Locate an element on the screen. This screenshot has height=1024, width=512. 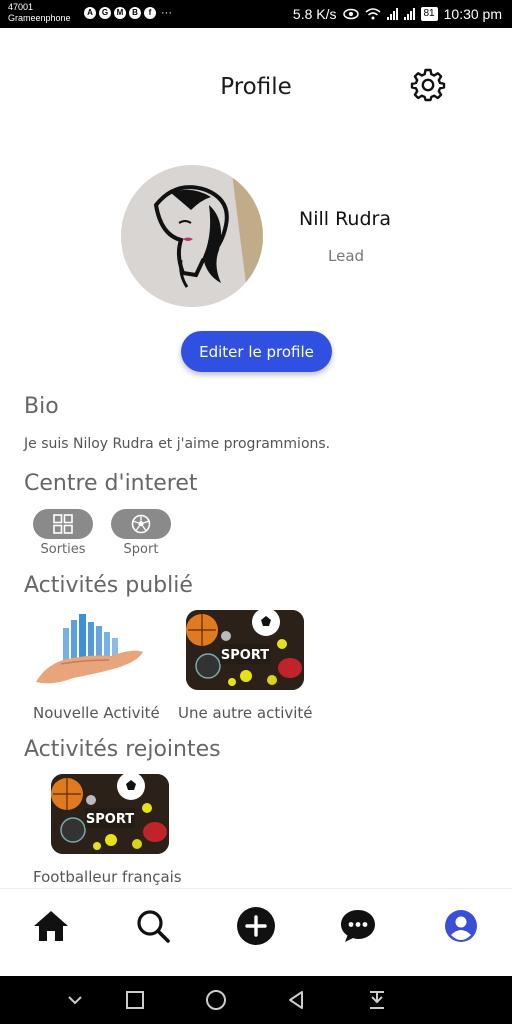
notification-icon: A is located at coordinates (90, 13).